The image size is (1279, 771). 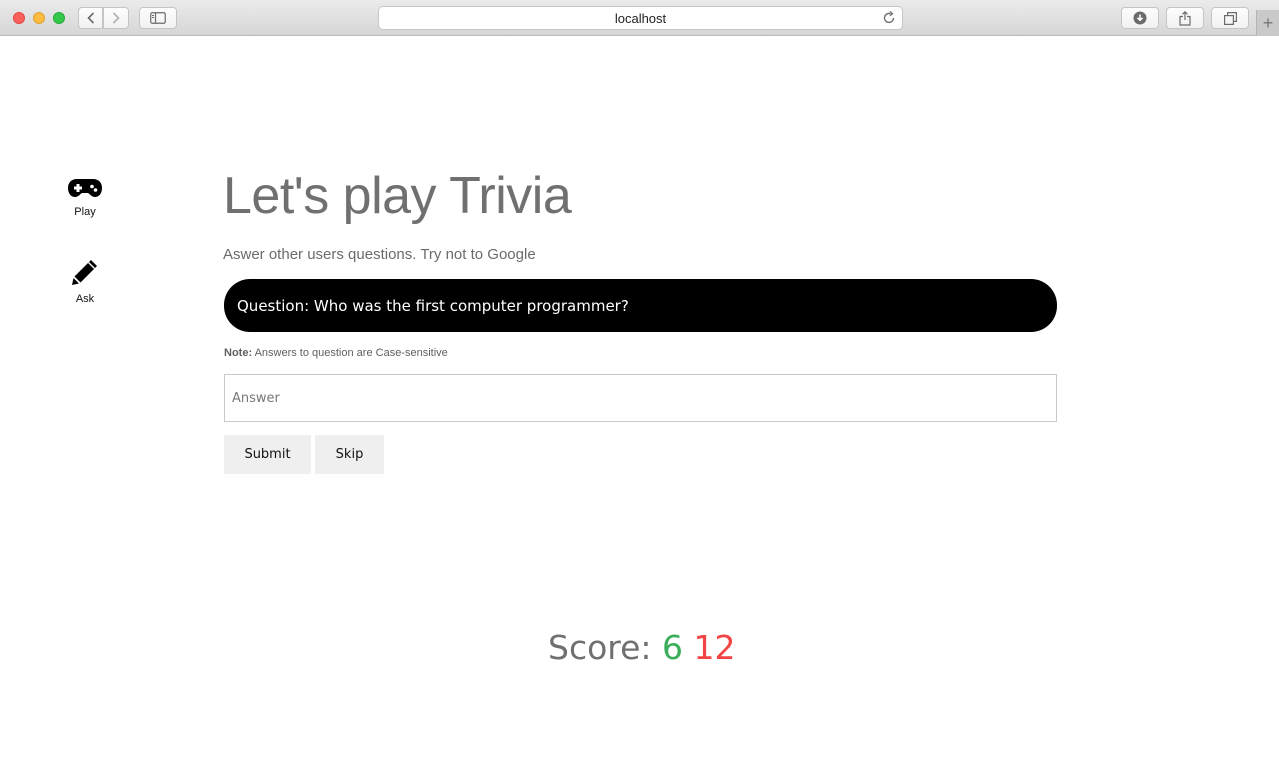 What do you see at coordinates (351, 353) in the screenshot?
I see `note-text: Answers to question are Case-sensitive` at bounding box center [351, 353].